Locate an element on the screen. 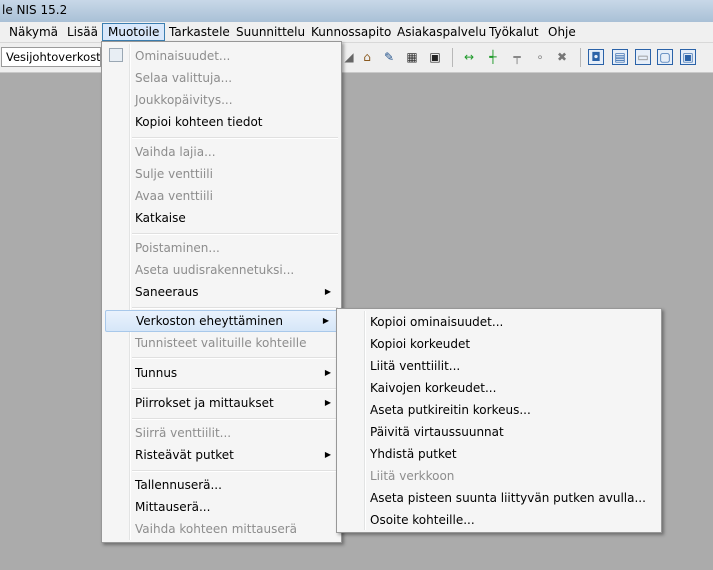 This screenshot has width=713, height=570. edit-tool-icon: ◢ is located at coordinates (349, 57).